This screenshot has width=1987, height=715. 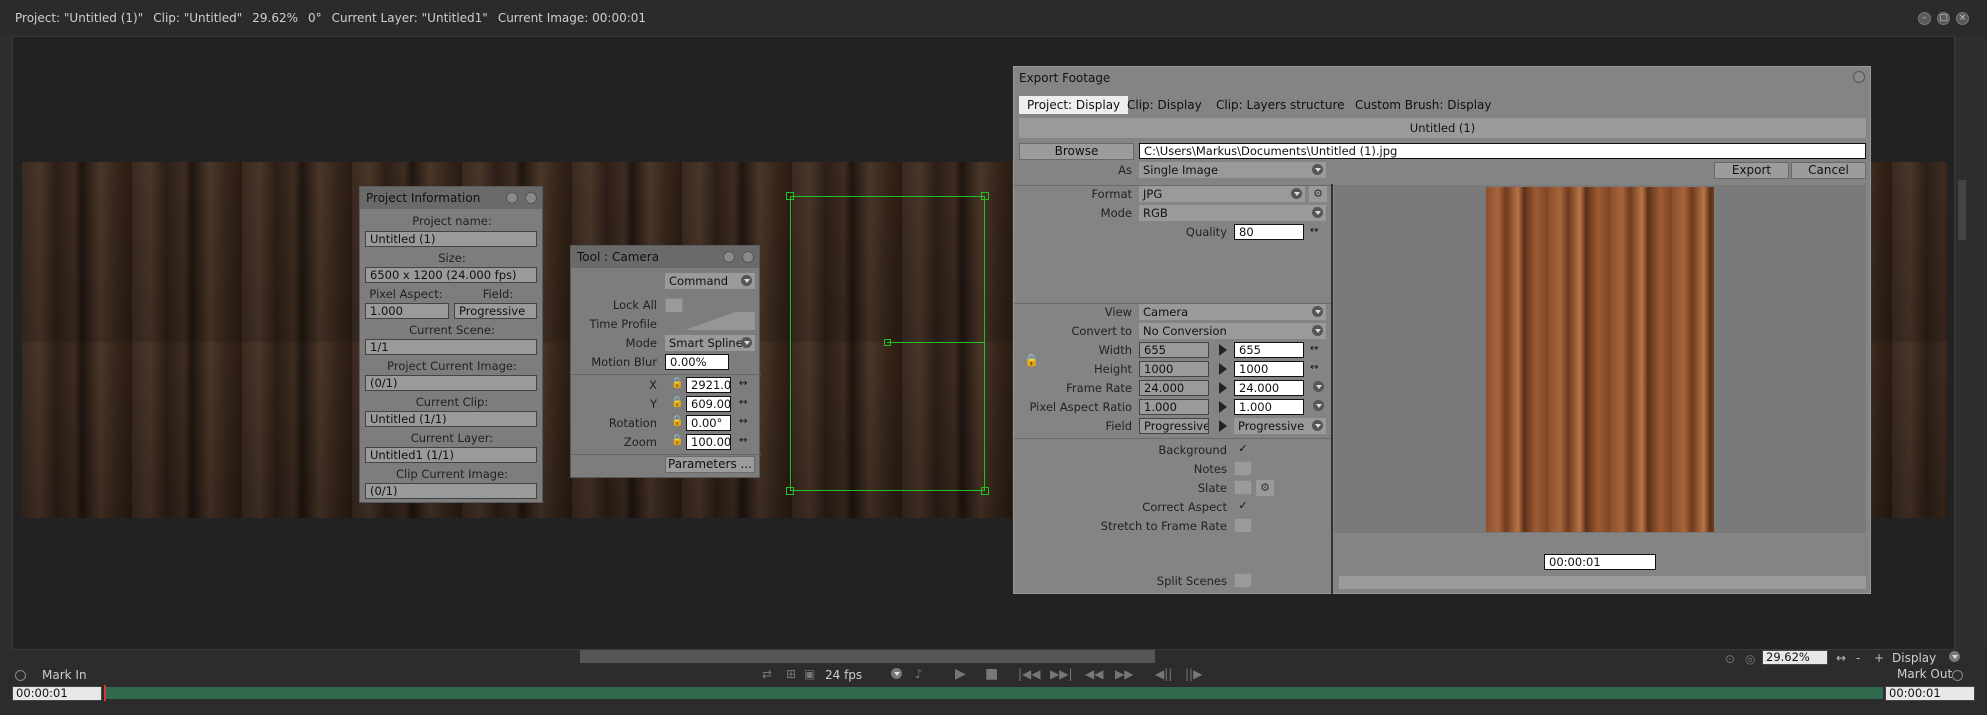 What do you see at coordinates (1269, 407) in the screenshot?
I see `par-input: 1.000` at bounding box center [1269, 407].